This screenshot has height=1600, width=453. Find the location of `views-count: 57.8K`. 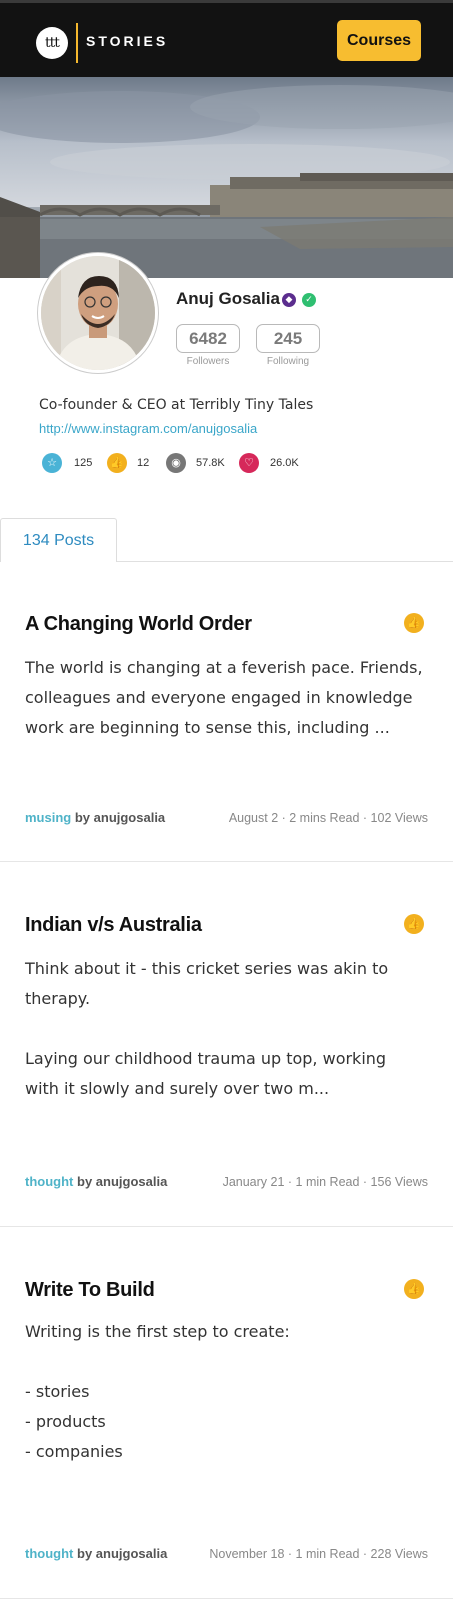

views-count: 57.8K is located at coordinates (210, 463).